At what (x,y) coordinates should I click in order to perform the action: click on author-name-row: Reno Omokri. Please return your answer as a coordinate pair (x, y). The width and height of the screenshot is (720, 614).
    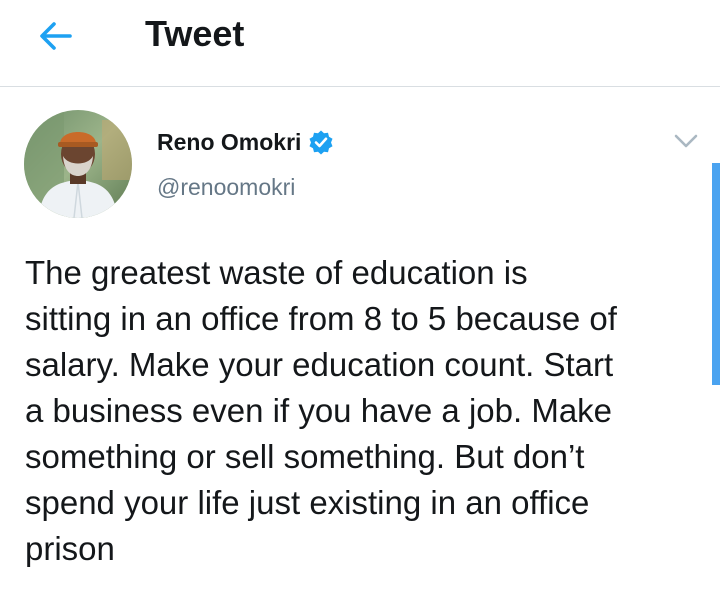
    Looking at the image, I should click on (245, 142).